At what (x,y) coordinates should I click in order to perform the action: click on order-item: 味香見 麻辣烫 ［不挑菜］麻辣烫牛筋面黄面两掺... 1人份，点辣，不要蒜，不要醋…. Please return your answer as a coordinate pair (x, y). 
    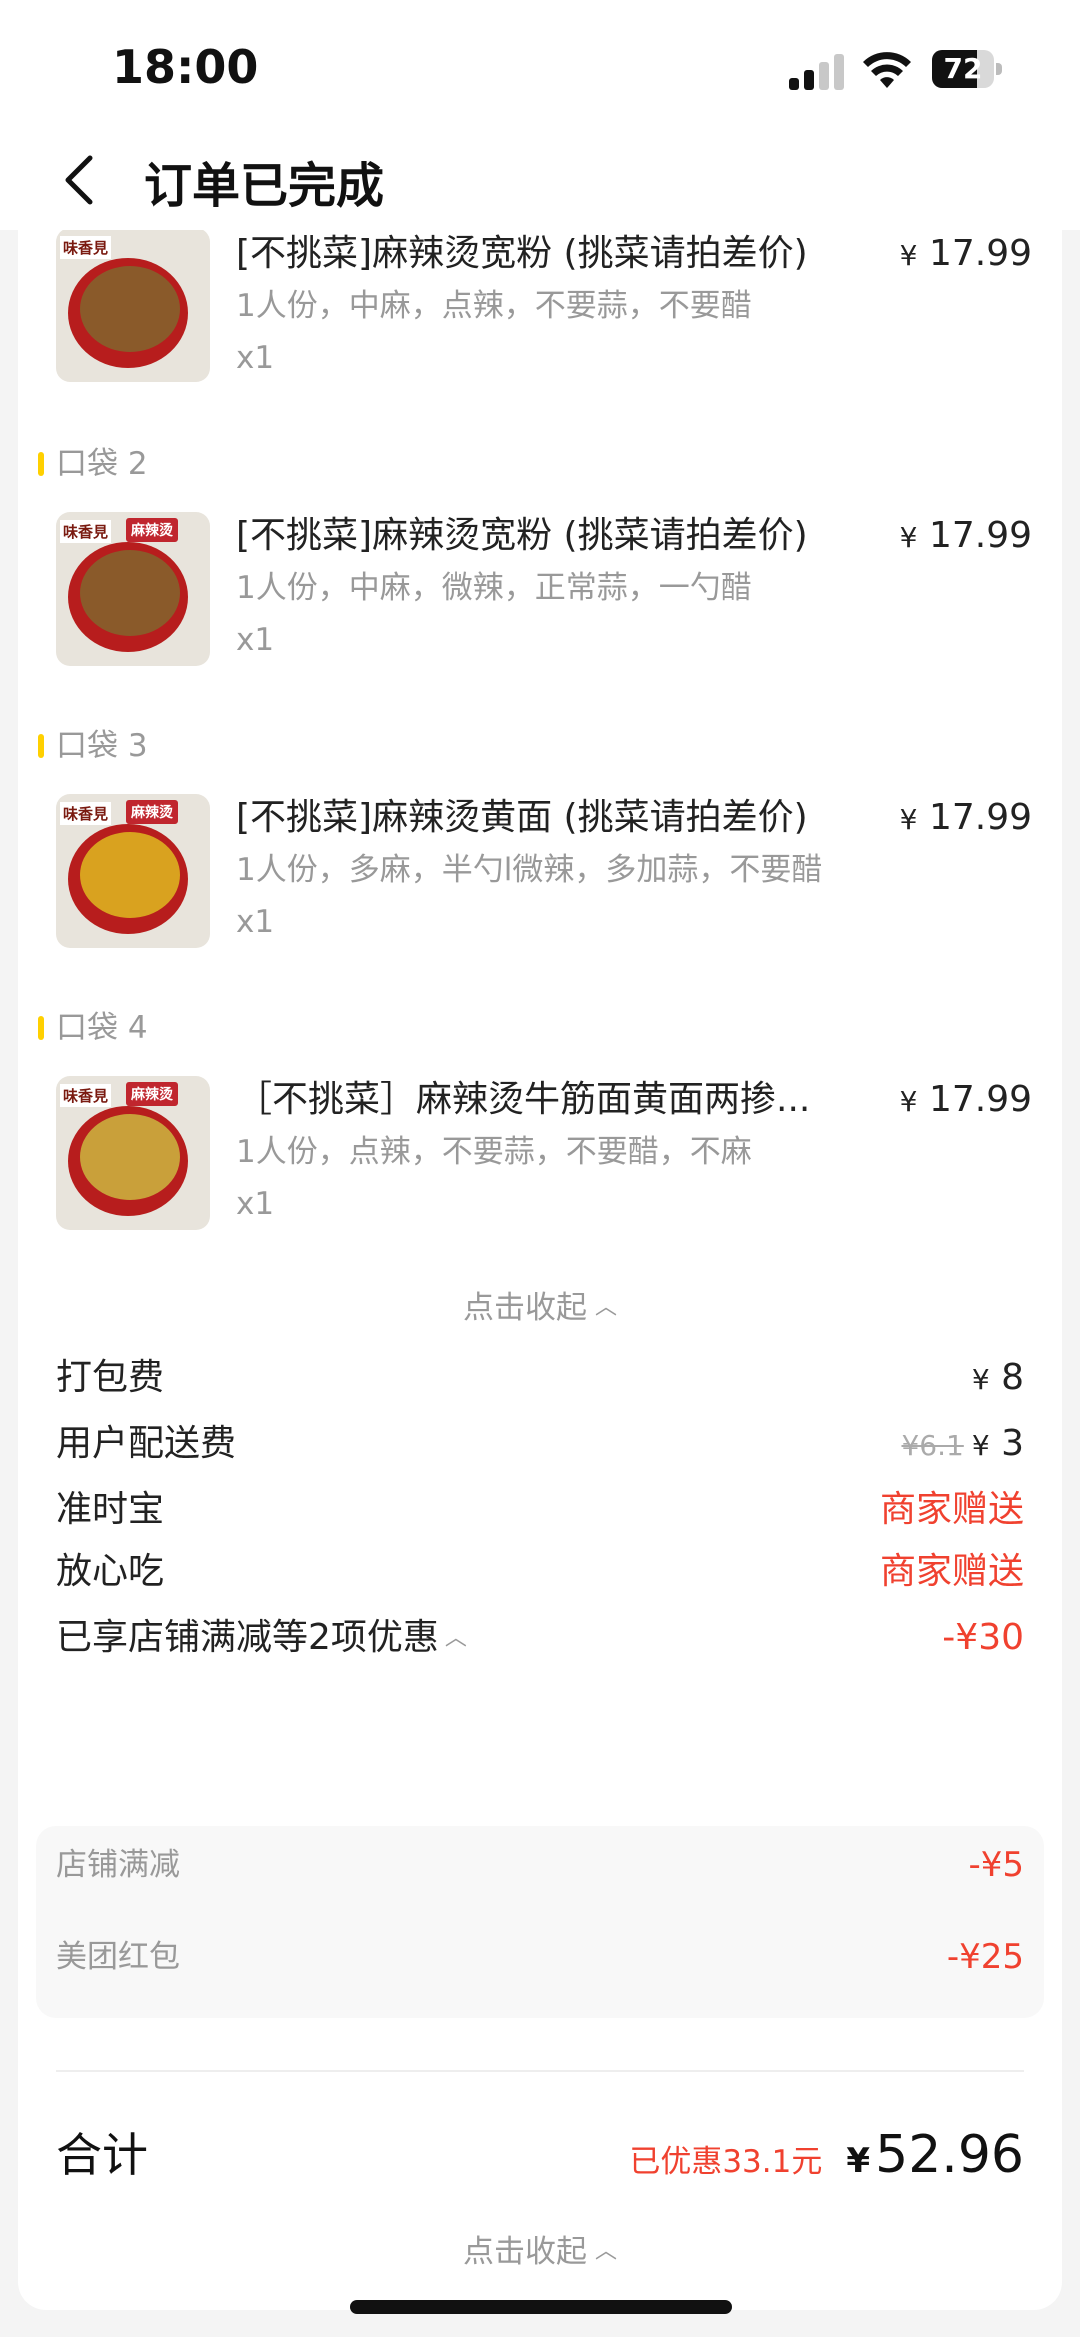
    Looking at the image, I should click on (540, 1161).